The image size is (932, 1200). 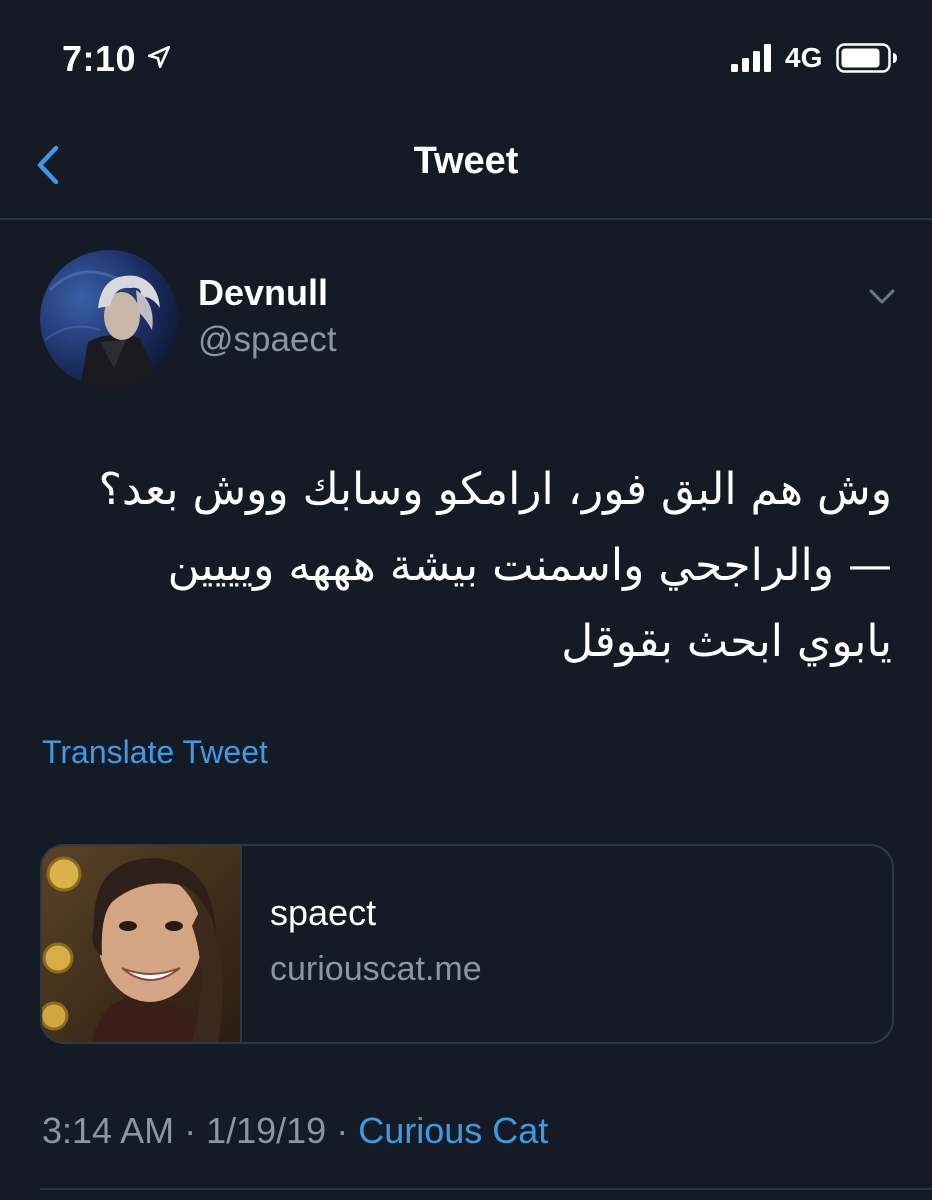 I want to click on cellular-signal-icon, so click(x=751, y=58).